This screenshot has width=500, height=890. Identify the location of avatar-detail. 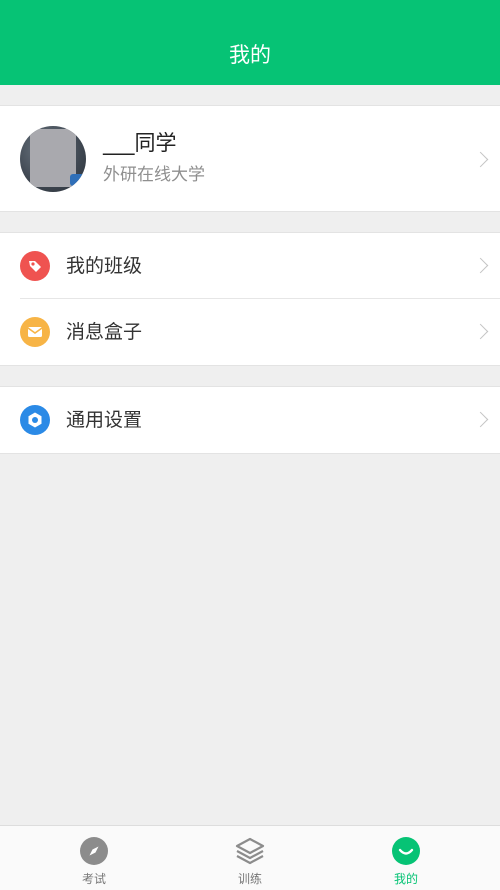
(77, 180).